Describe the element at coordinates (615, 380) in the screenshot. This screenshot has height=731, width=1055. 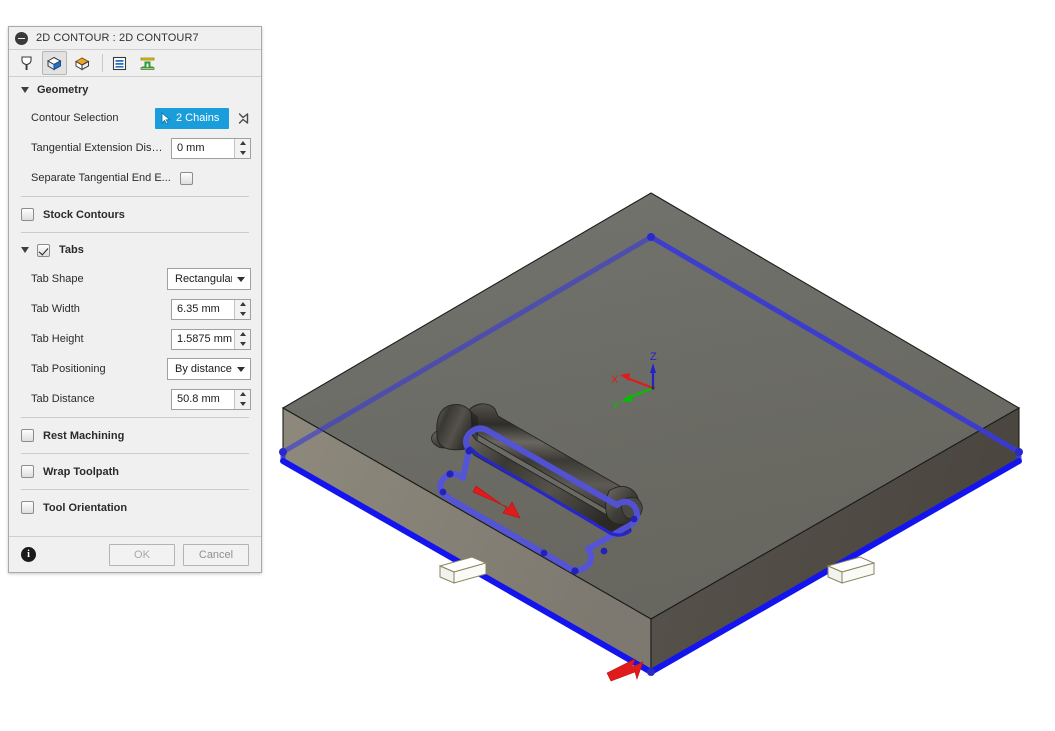
I see `x-axis-label: X` at that location.